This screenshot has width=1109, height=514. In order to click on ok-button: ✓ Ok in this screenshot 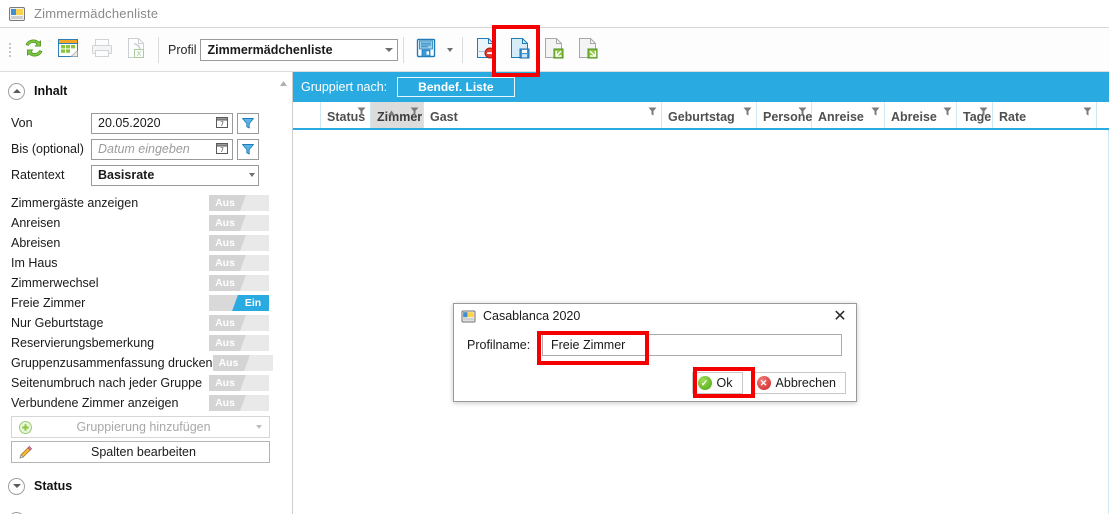, I will do `click(717, 383)`.